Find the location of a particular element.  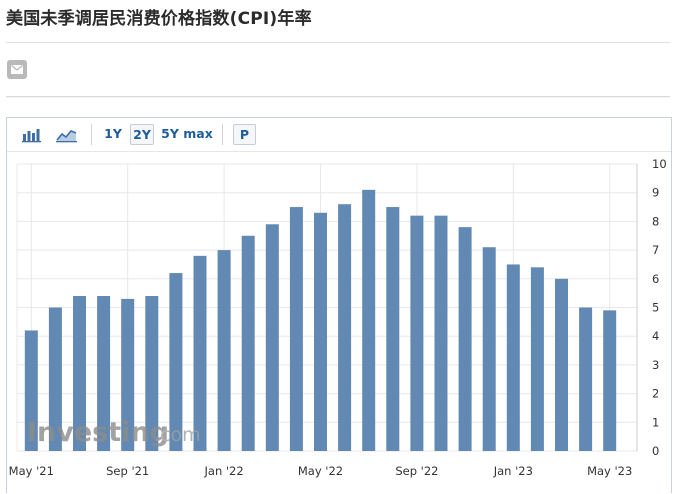

y-tick-label: 6 is located at coordinates (655, 279).